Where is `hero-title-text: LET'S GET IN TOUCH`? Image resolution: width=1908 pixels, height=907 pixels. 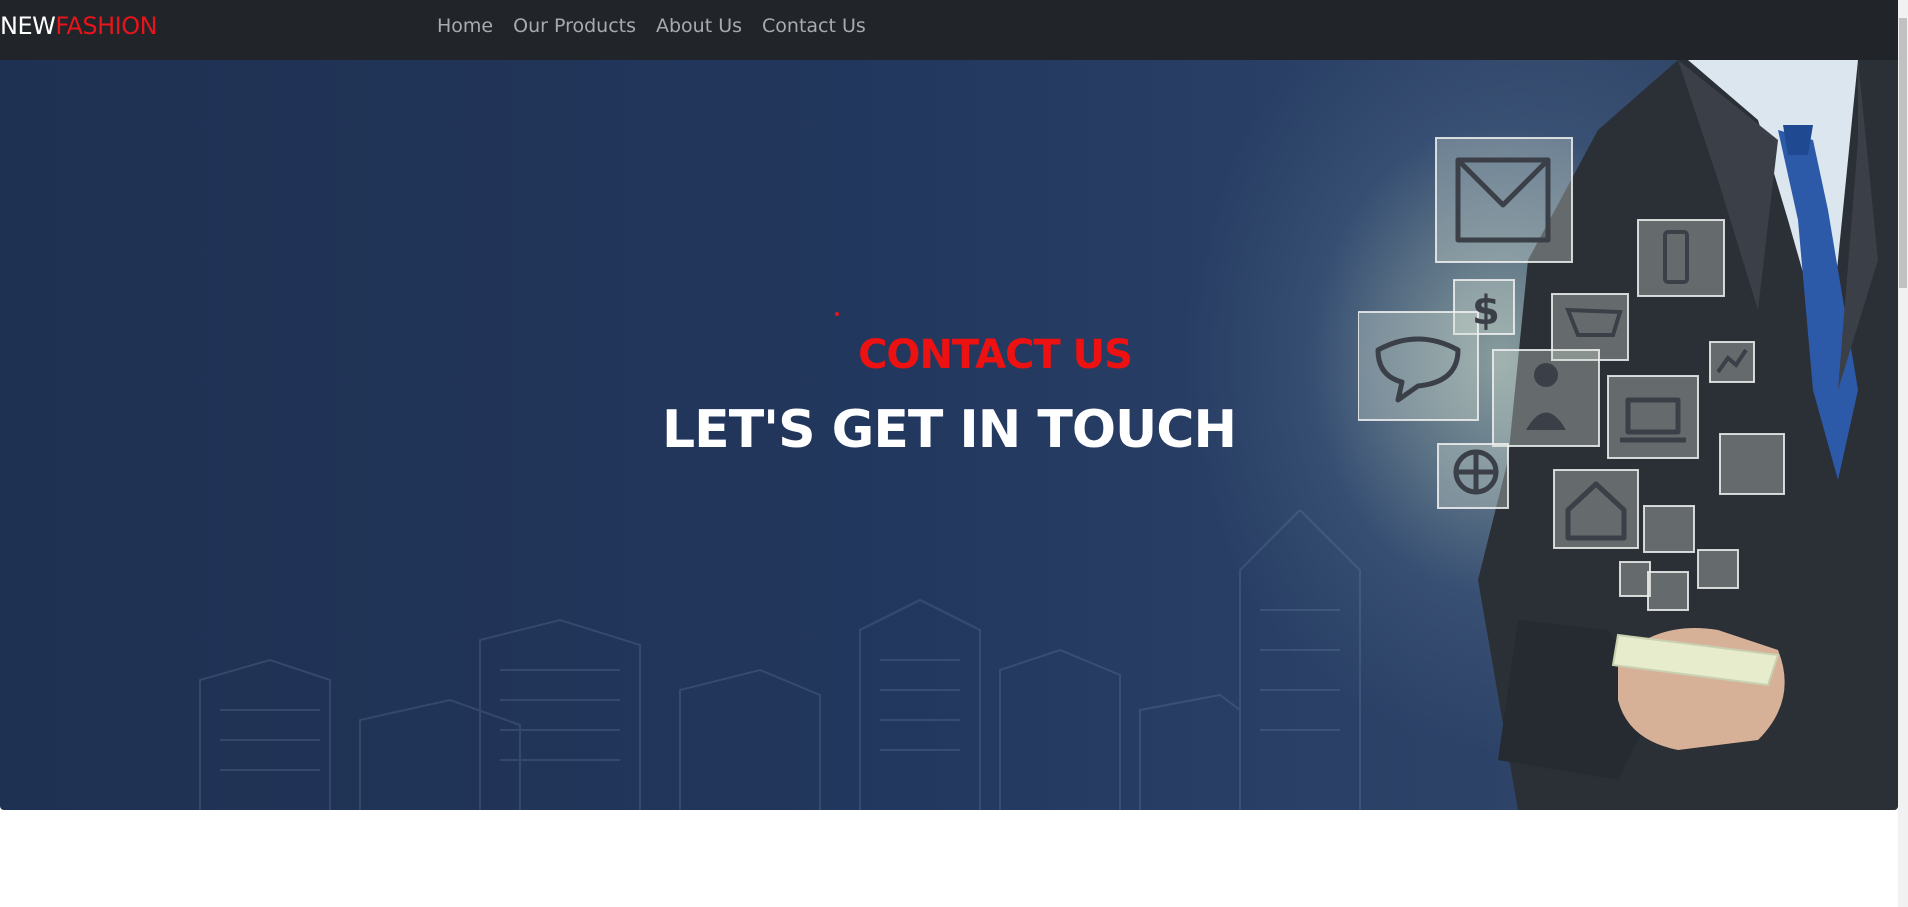 hero-title-text: LET'S GET IN TOUCH is located at coordinates (949, 430).